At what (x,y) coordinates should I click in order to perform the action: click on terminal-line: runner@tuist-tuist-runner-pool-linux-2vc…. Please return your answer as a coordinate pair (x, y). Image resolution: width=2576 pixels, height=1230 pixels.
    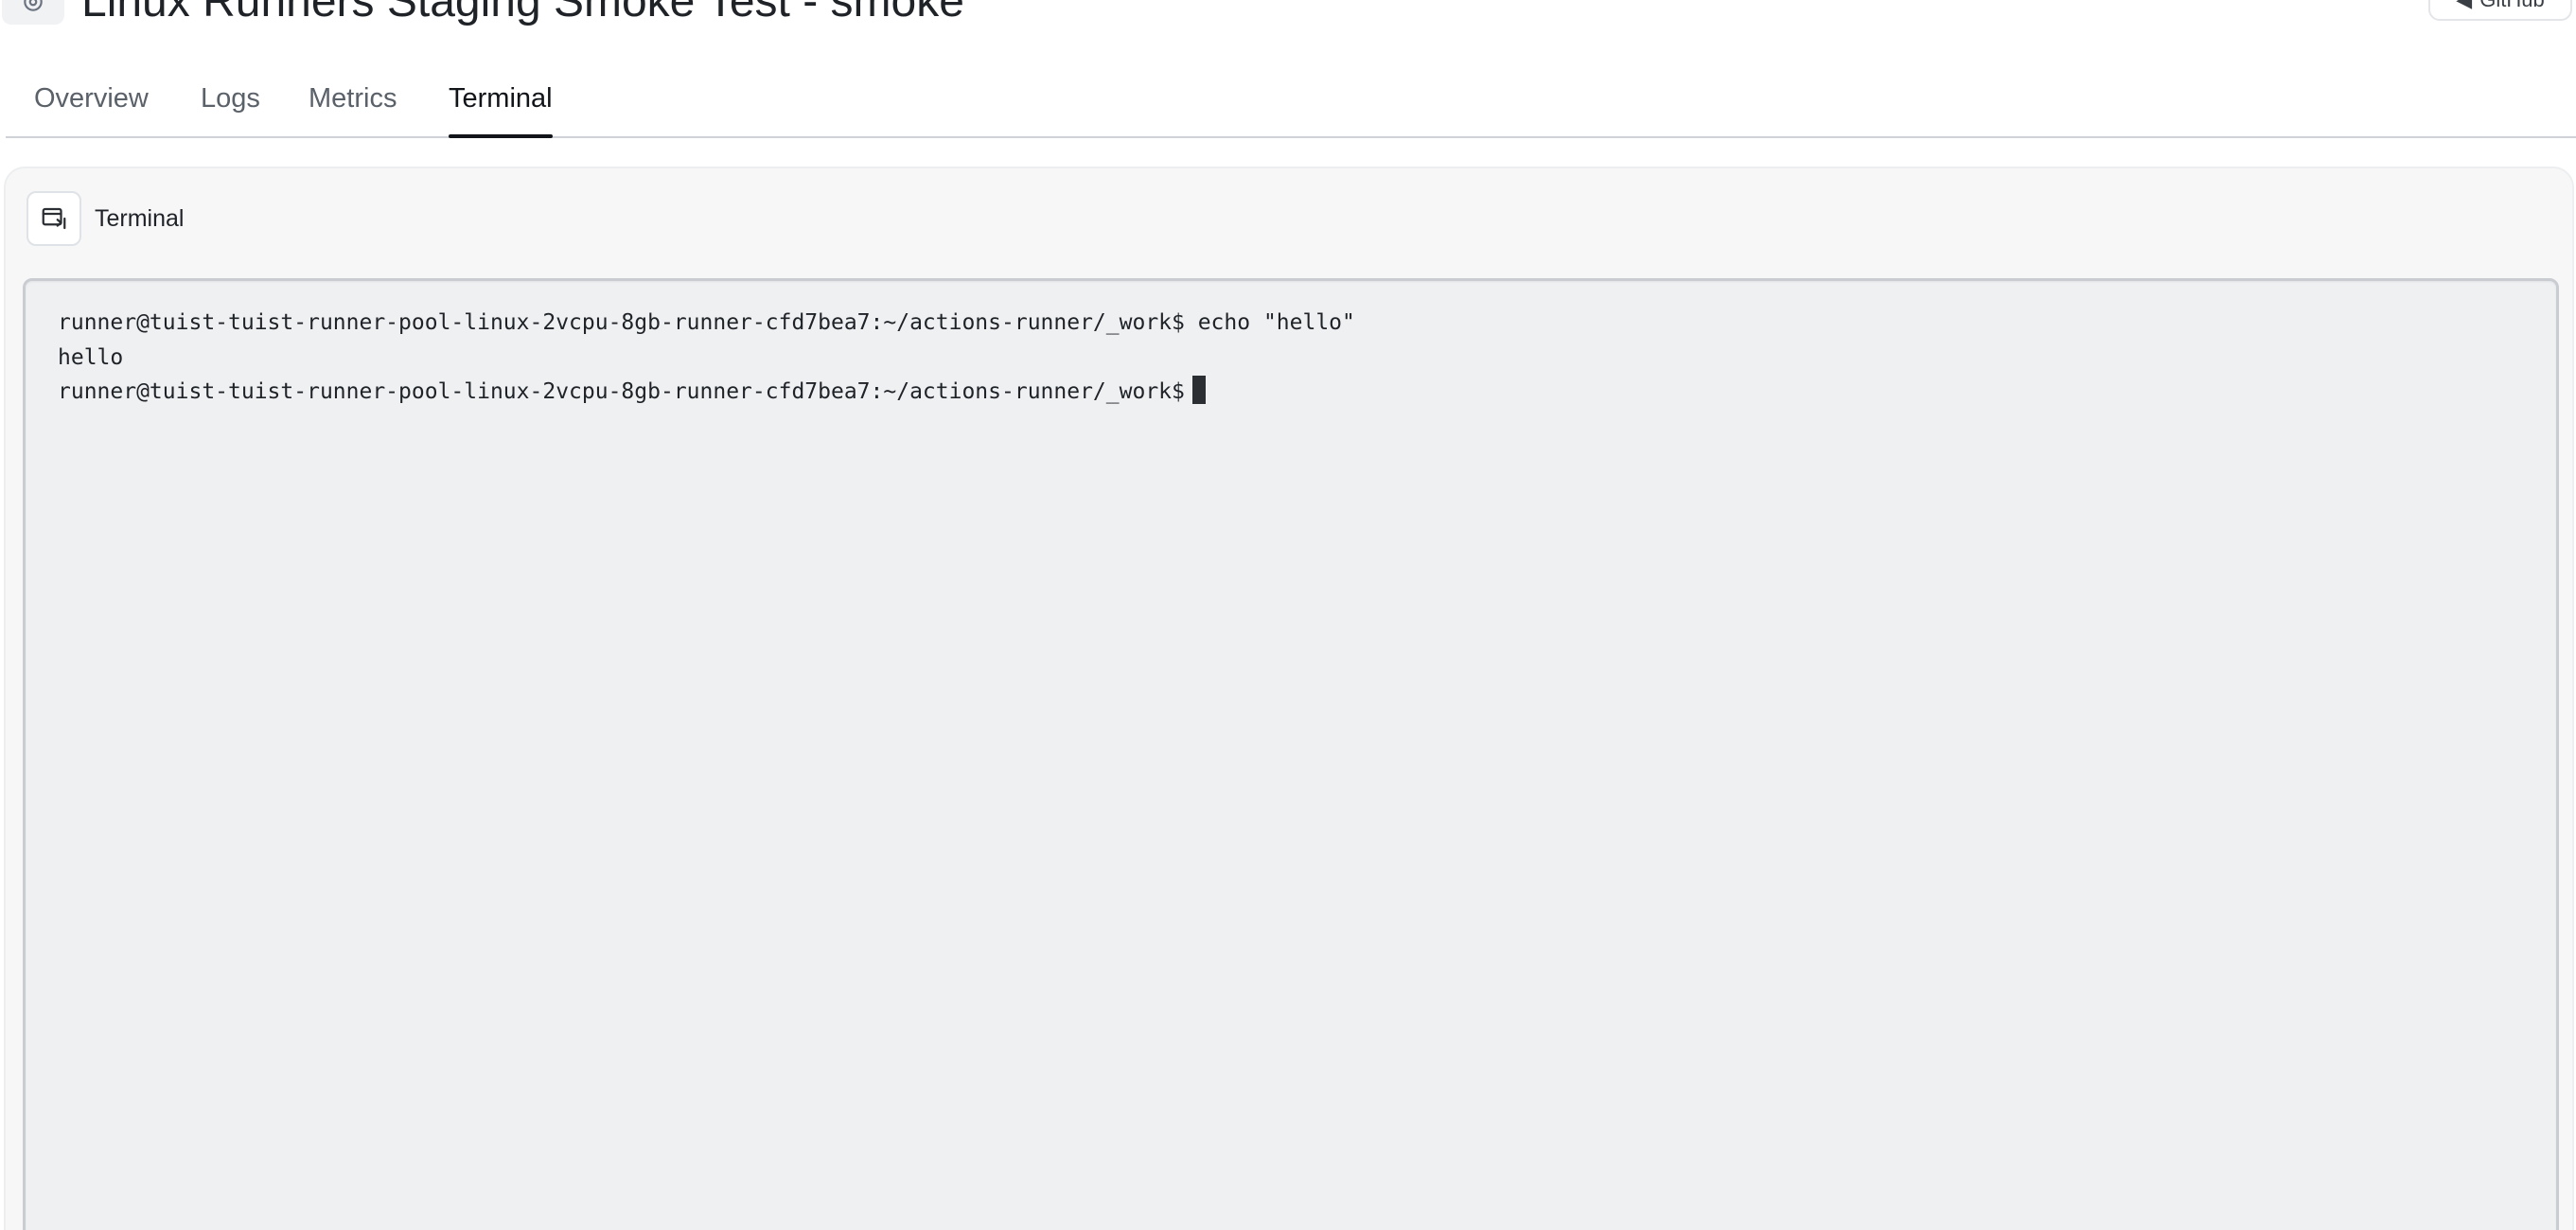
    Looking at the image, I should click on (706, 322).